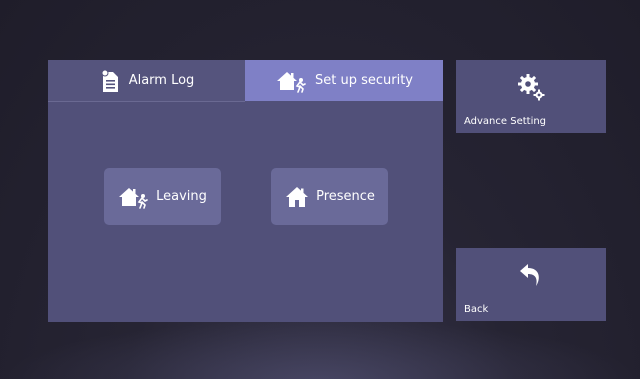 This screenshot has width=640, height=379. I want to click on presence-label: Presence, so click(345, 196).